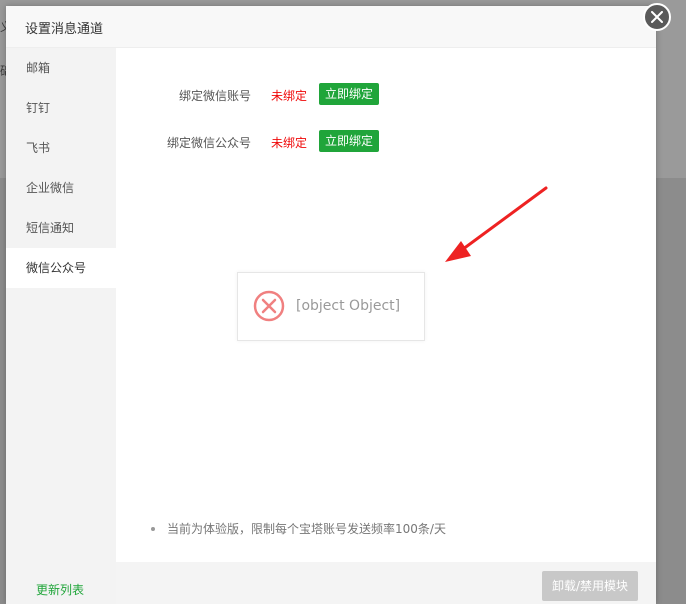 This screenshot has width=686, height=604. I want to click on dialog-title: 设置消息通道, so click(64, 29).